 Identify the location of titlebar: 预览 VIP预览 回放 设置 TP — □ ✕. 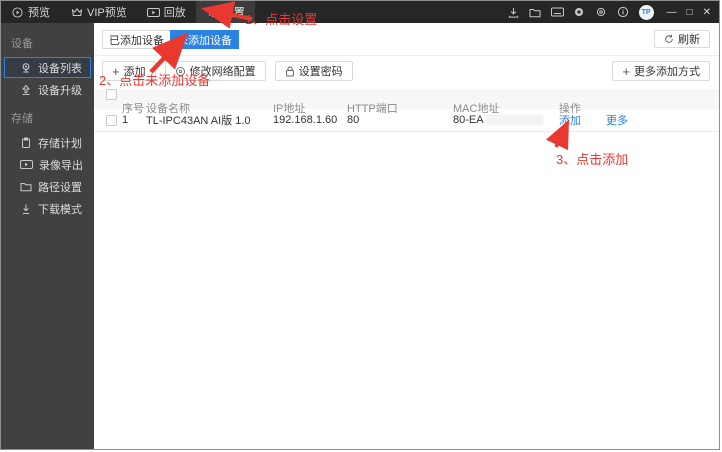
(360, 12).